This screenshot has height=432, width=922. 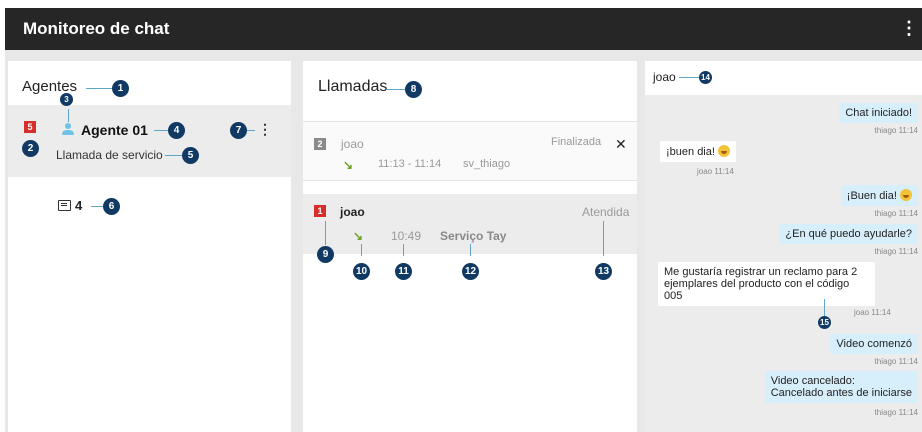 I want to click on call-service: sv_thiago, so click(x=487, y=164).